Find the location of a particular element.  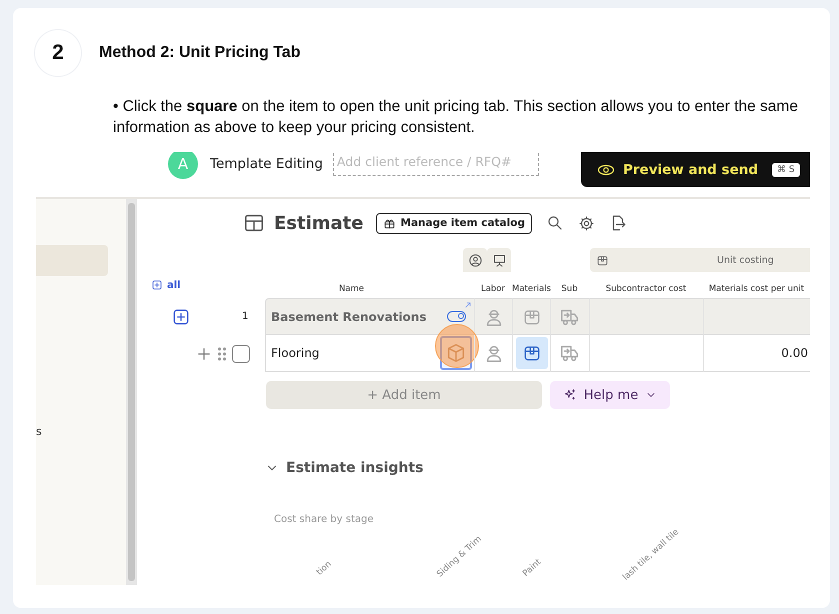

settings-icon is located at coordinates (586, 223).